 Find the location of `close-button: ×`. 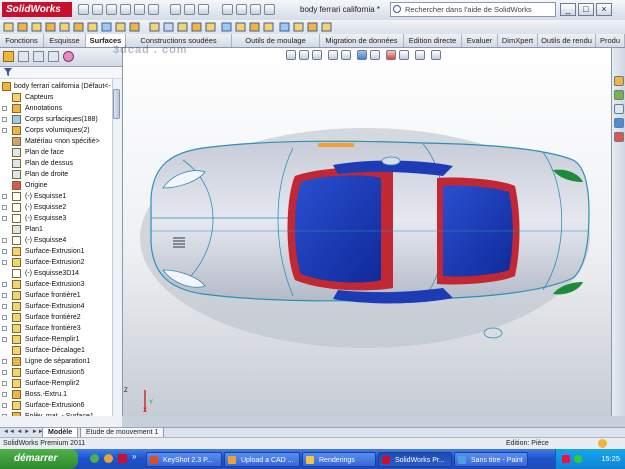

close-button: × is located at coordinates (604, 9).